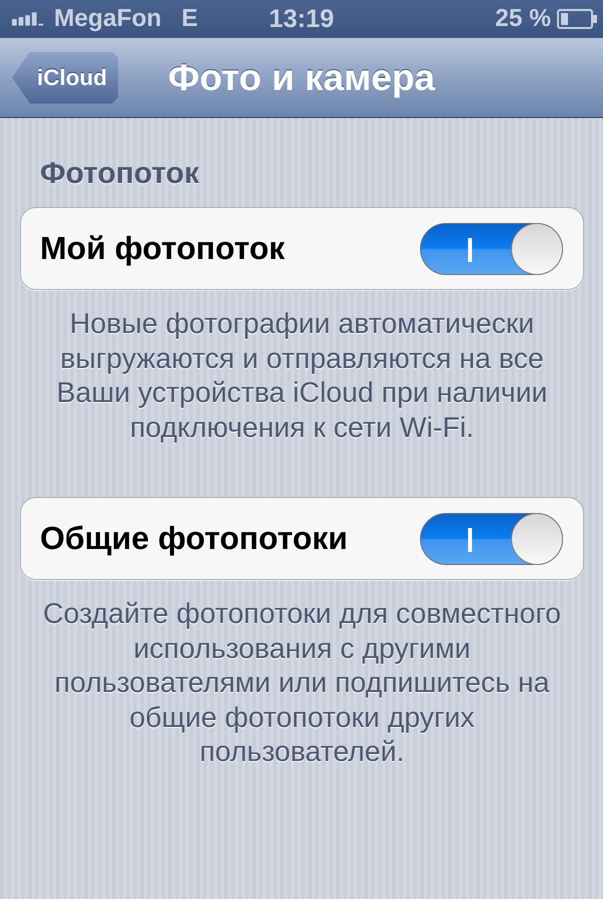 This screenshot has width=603, height=899. What do you see at coordinates (65, 78) in the screenshot?
I see `back-button: iCloud` at bounding box center [65, 78].